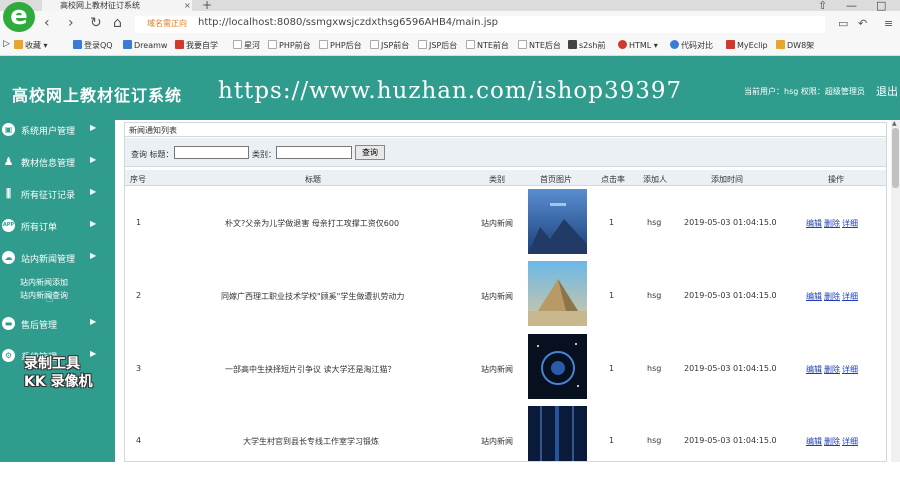  Describe the element at coordinates (127, 44) in the screenshot. I see `dreamweaver-icon` at that location.